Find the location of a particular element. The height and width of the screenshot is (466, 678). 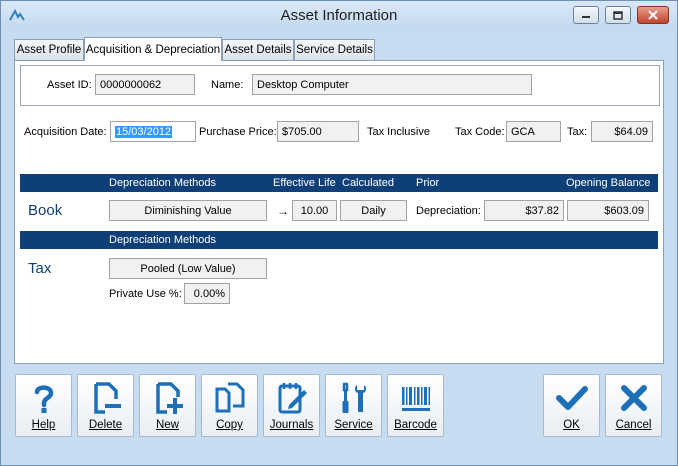

service-button: Service is located at coordinates (353, 405).